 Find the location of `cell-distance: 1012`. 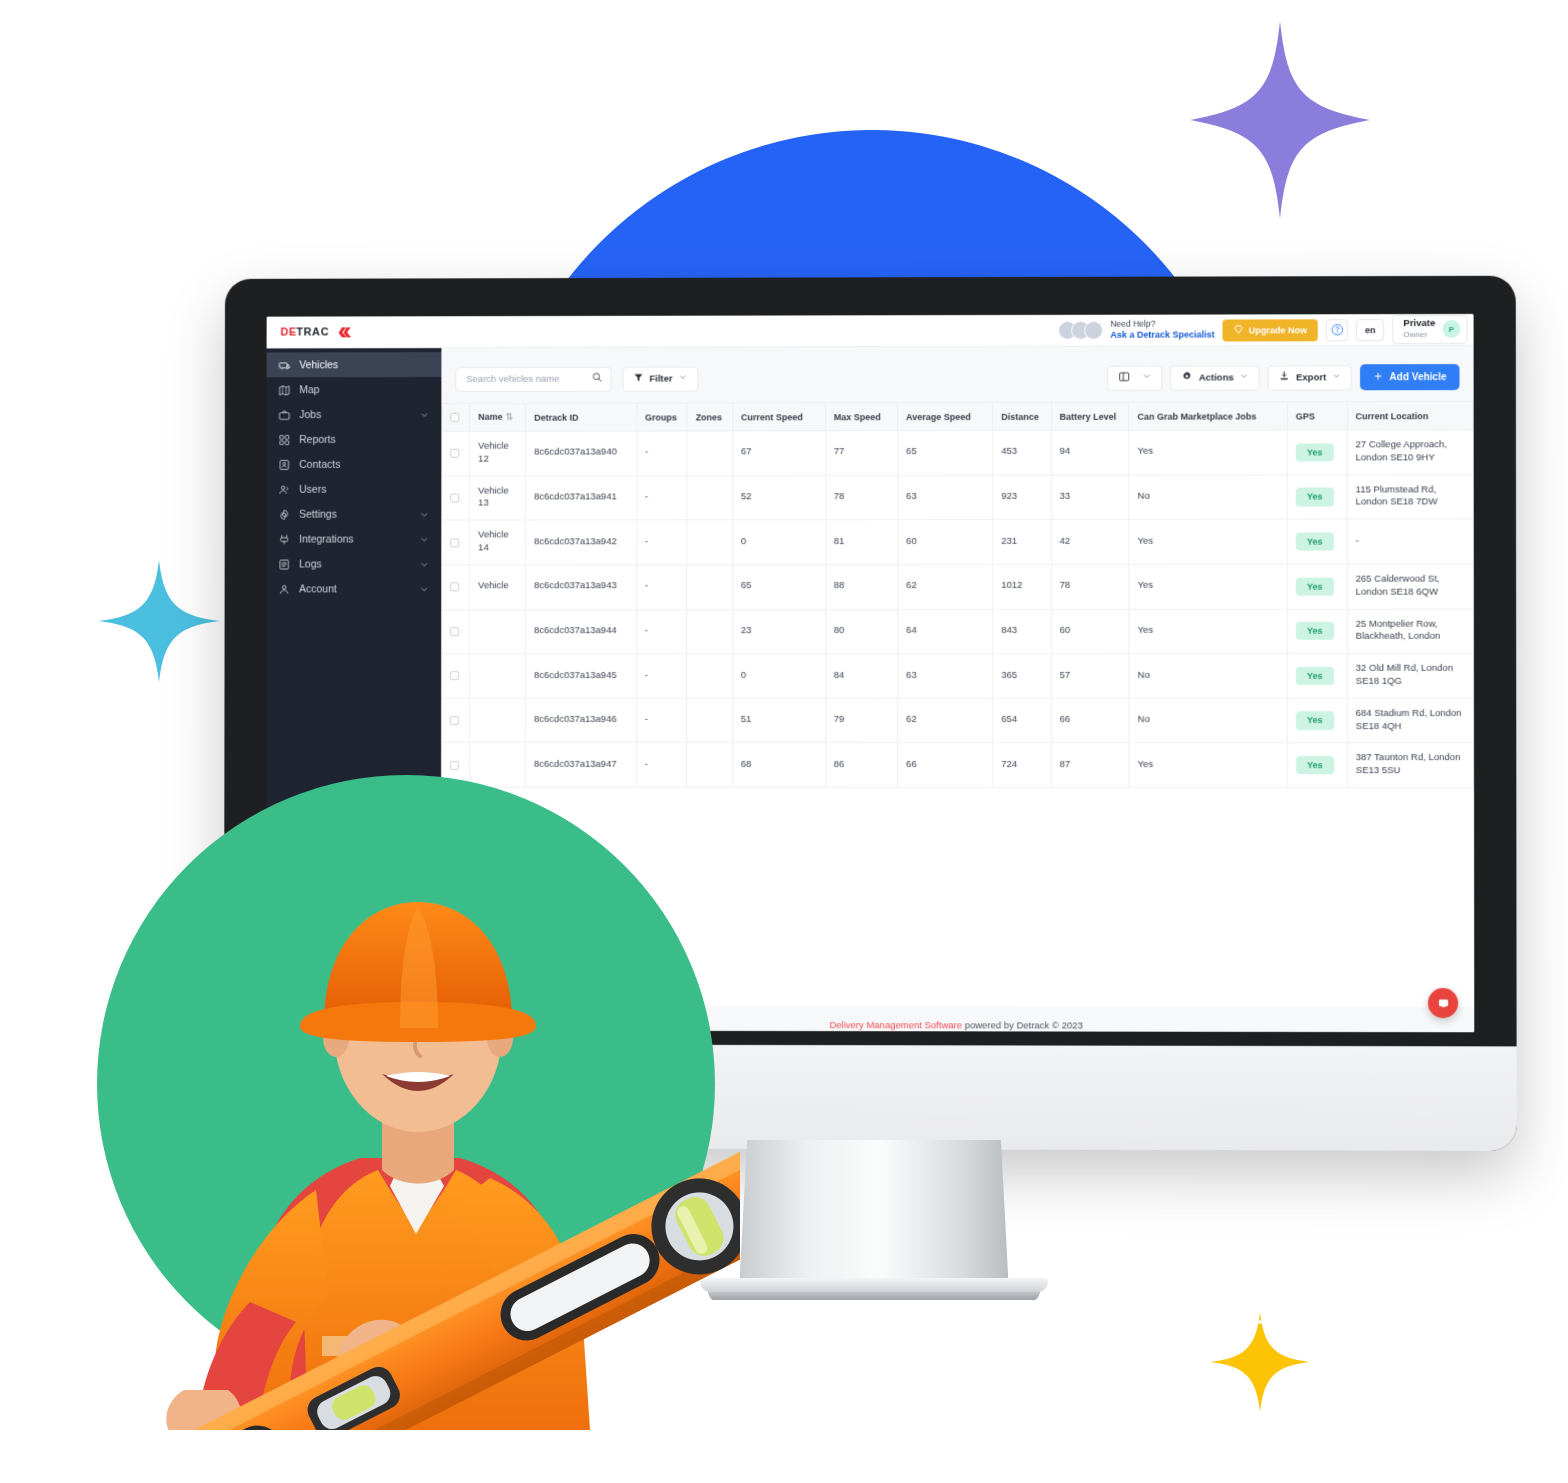

cell-distance: 1012 is located at coordinates (1022, 586).